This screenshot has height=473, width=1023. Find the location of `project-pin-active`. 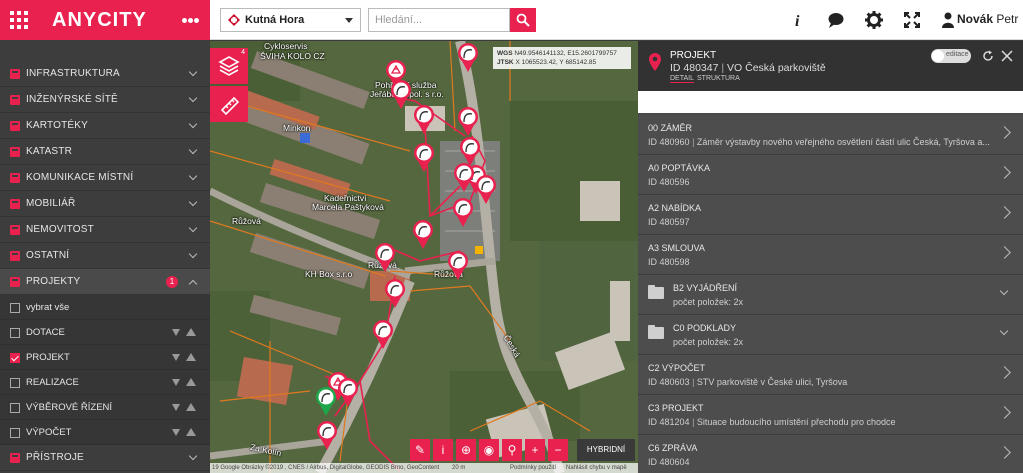

project-pin-active is located at coordinates (326, 402).